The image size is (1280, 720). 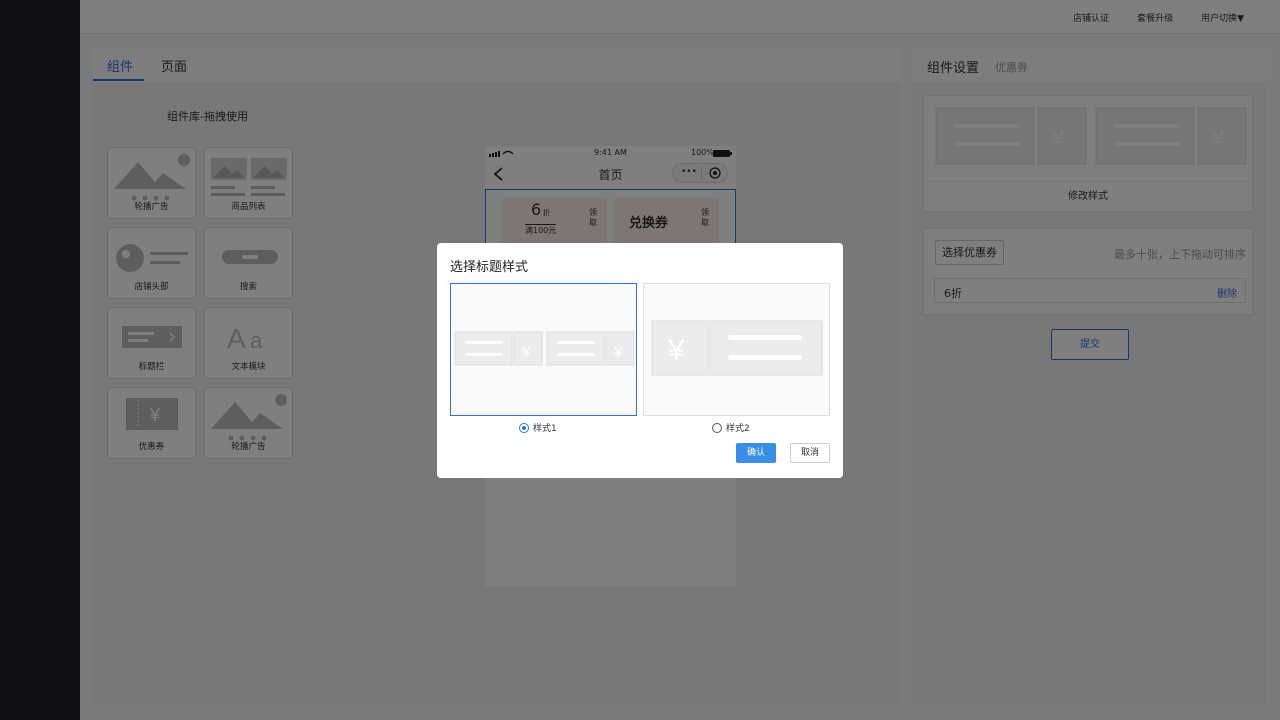 I want to click on style-option-1: ¥ ¥, so click(x=543, y=349).